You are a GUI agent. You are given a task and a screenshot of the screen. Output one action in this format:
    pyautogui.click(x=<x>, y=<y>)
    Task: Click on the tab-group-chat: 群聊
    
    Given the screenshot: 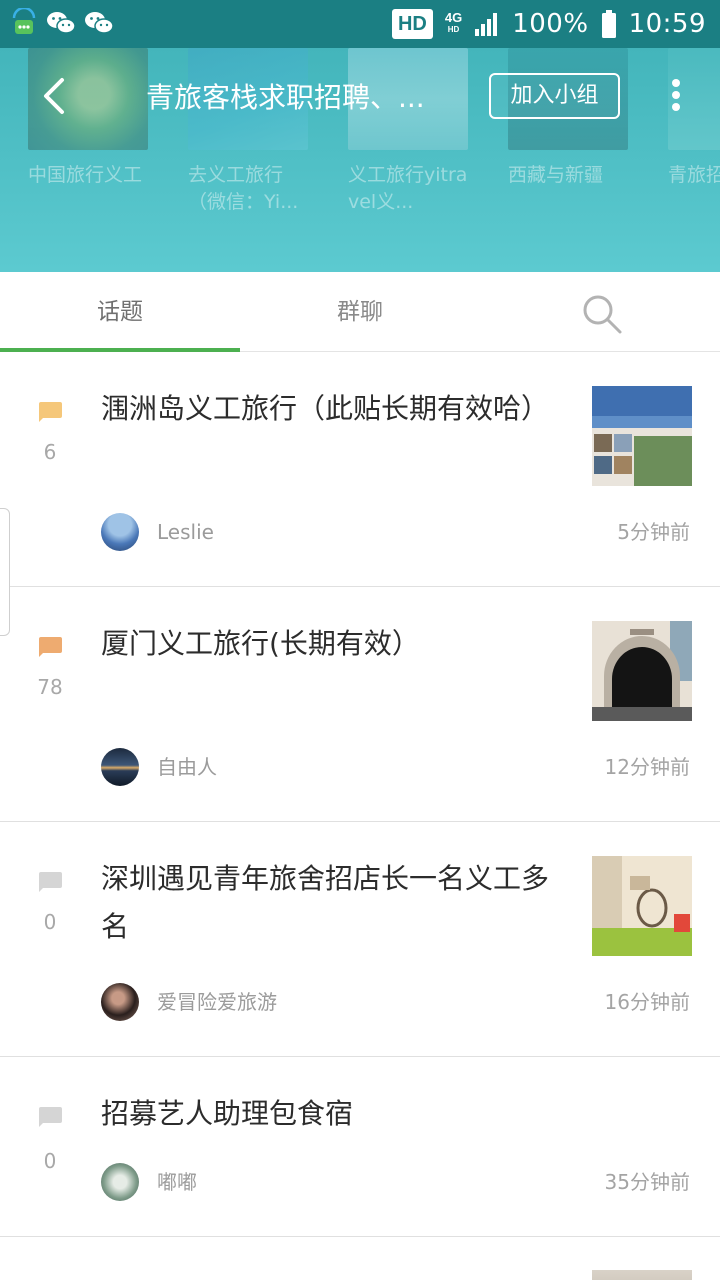 What is the action you would take?
    pyautogui.click(x=360, y=312)
    